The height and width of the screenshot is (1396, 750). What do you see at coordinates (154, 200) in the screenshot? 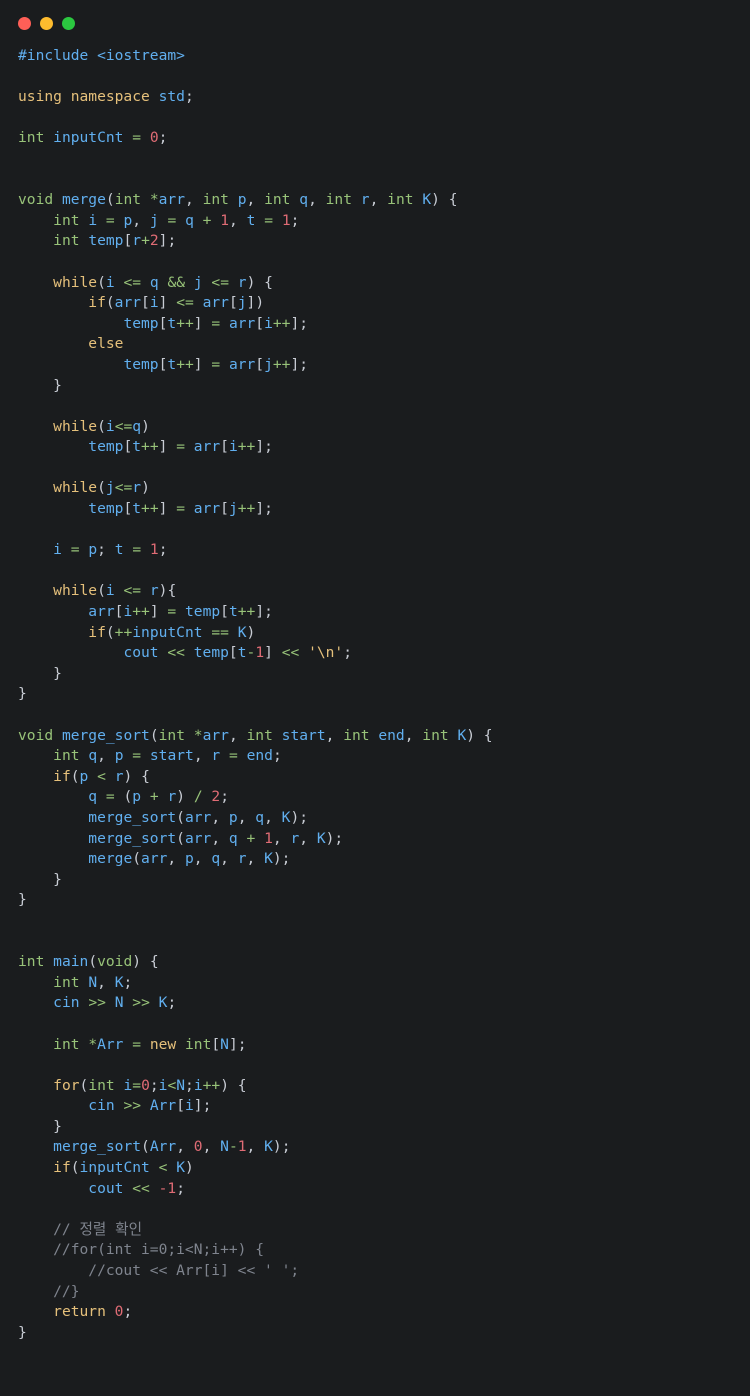
I see `code-token: *` at bounding box center [154, 200].